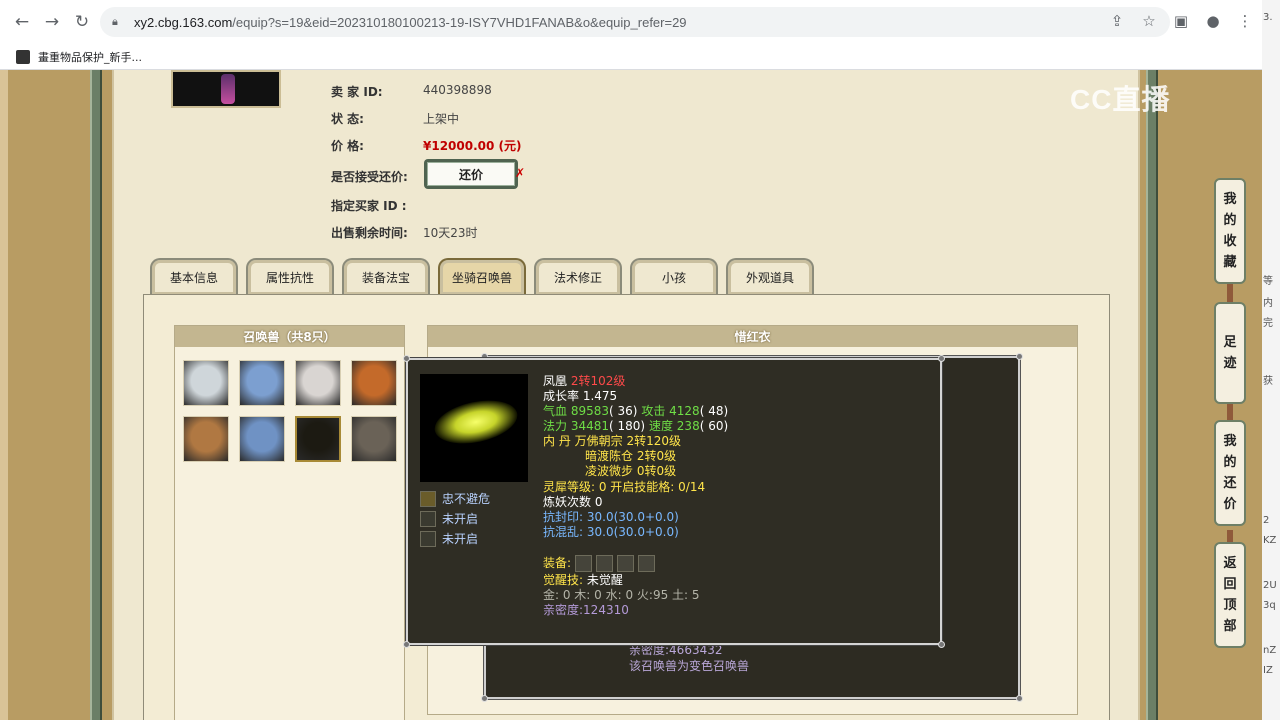 This screenshot has width=1280, height=720. What do you see at coordinates (1230, 353) in the screenshot?
I see `footprint-button: 足迹` at bounding box center [1230, 353].